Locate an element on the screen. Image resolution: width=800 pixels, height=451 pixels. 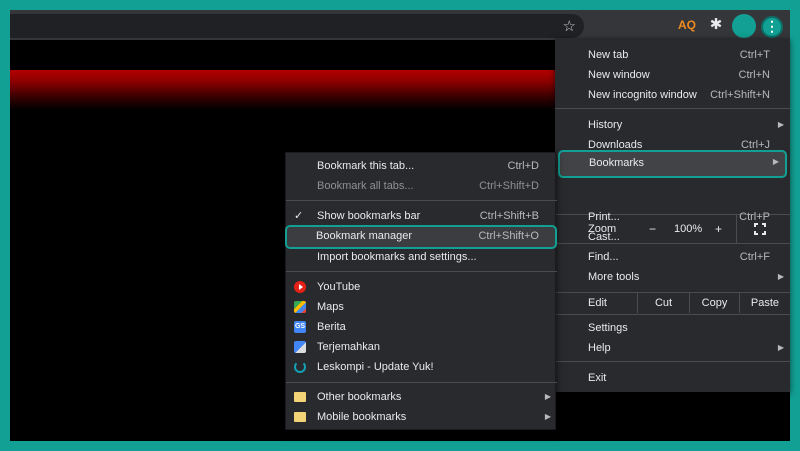
maps-icon is located at coordinates (300, 307).